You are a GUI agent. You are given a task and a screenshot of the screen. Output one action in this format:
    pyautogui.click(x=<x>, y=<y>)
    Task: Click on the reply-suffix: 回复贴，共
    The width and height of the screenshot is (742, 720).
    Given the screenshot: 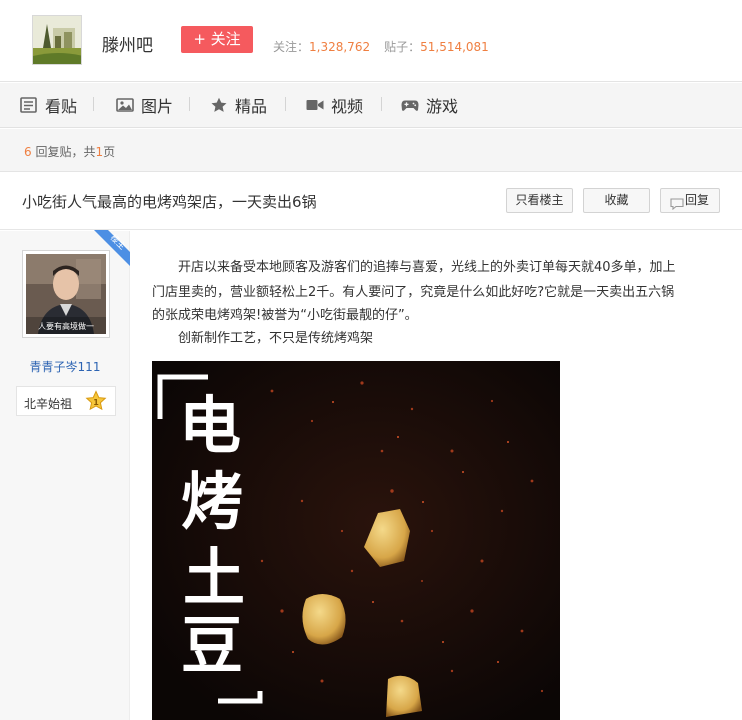 What is the action you would take?
    pyautogui.click(x=63, y=152)
    